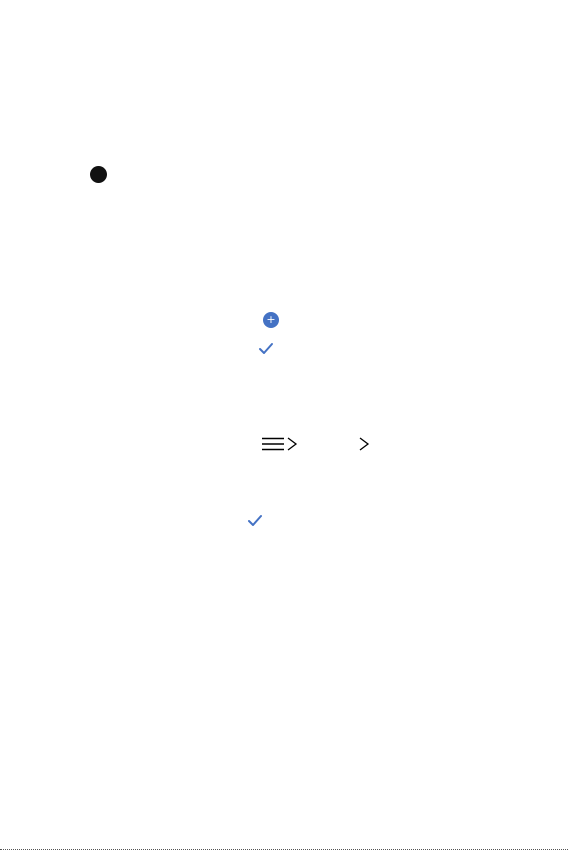 The height and width of the screenshot is (851, 568). I want to click on menu-navigation-path, so click(317, 444).